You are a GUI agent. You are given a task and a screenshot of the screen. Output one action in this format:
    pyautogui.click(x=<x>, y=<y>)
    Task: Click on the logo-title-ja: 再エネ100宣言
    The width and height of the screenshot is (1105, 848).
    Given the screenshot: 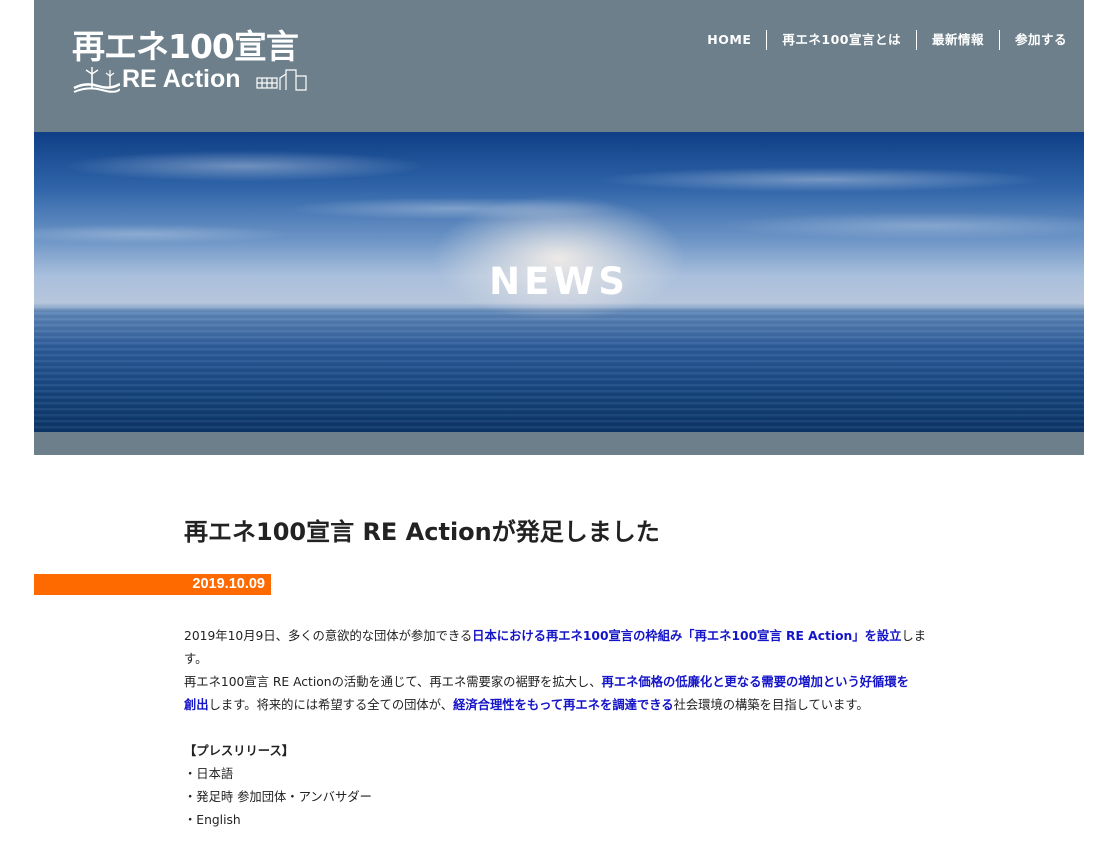 What is the action you would take?
    pyautogui.click(x=185, y=46)
    